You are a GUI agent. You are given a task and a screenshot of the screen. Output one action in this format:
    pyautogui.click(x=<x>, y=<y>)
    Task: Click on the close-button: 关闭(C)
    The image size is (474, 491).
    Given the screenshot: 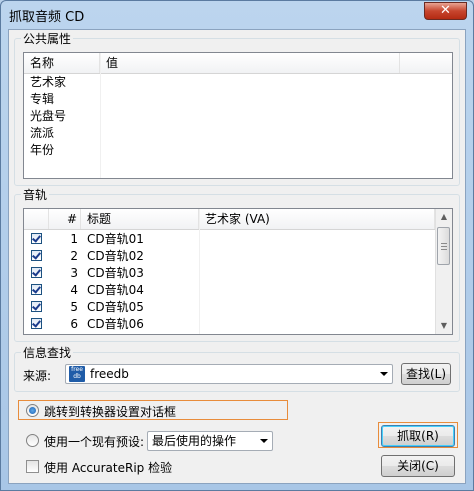 What is the action you would take?
    pyautogui.click(x=418, y=466)
    